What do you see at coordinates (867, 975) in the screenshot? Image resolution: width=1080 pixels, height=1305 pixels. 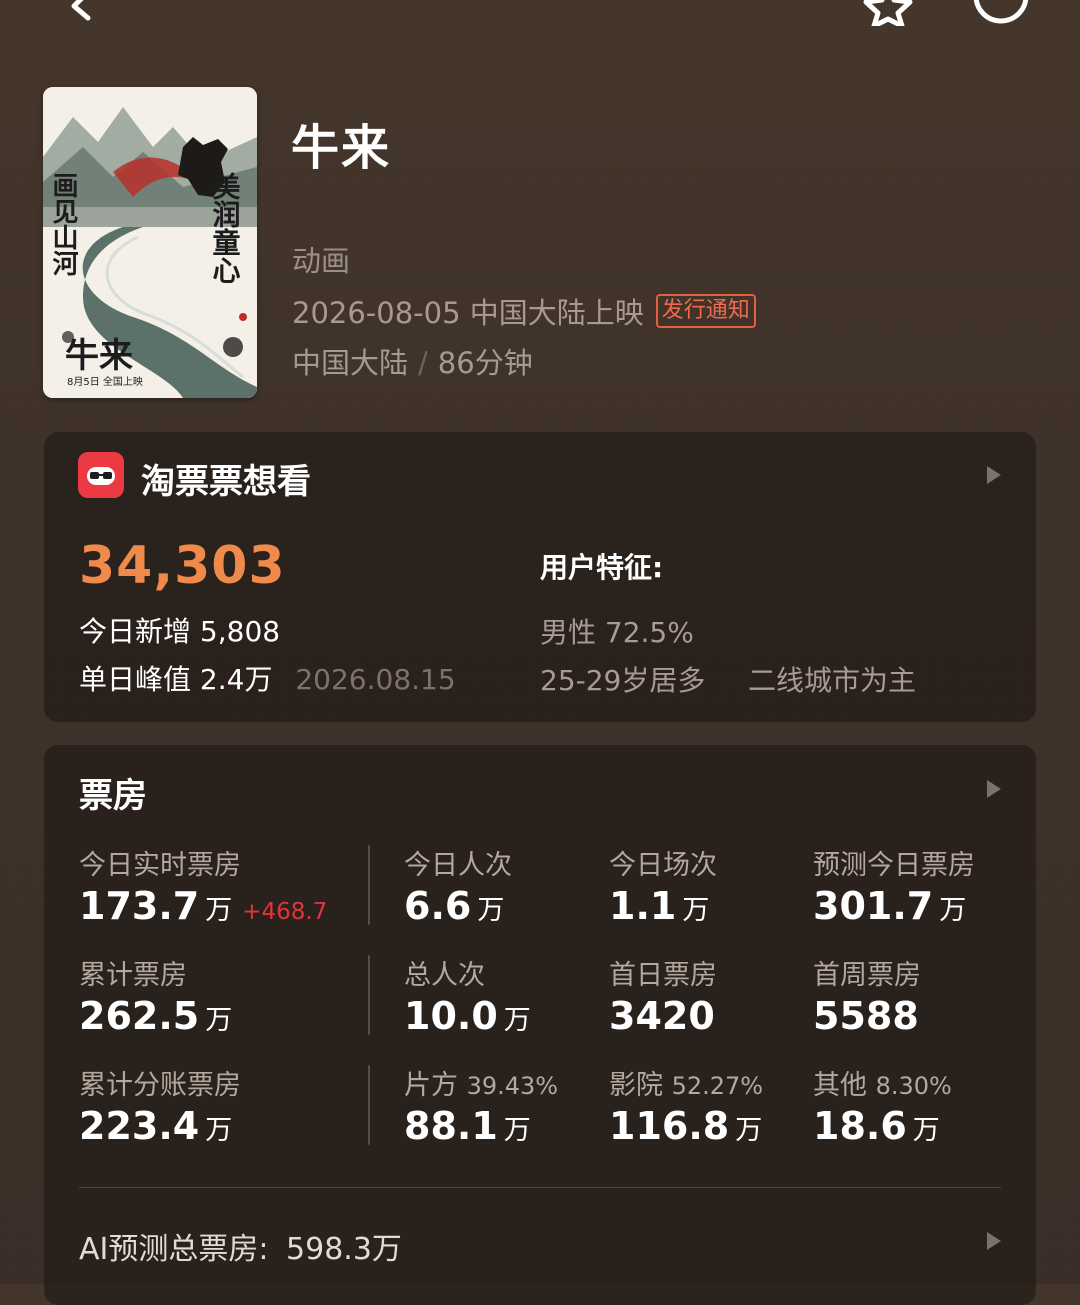 I see `first-week-box-label: 首周票房` at bounding box center [867, 975].